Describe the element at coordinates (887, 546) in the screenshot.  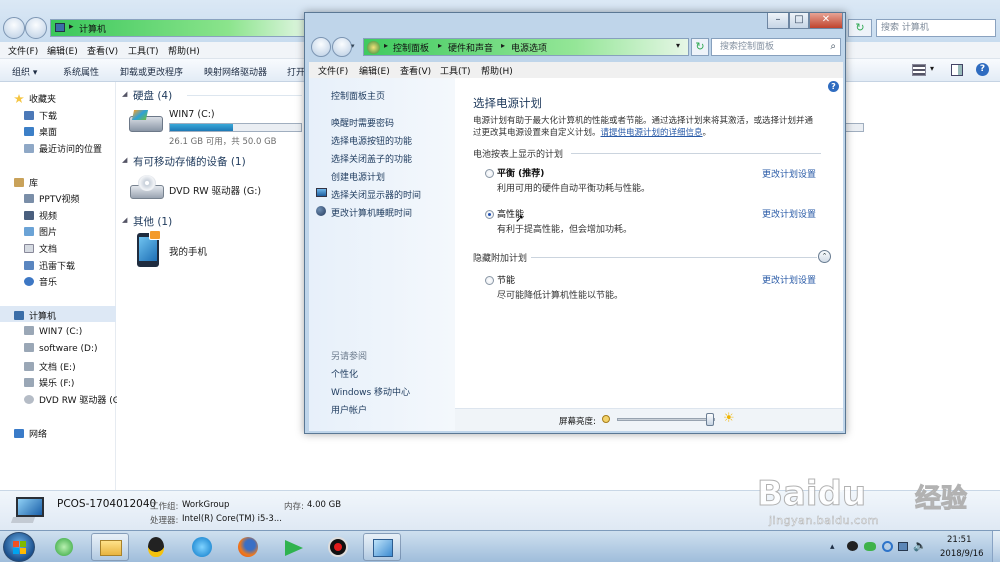
I see `tray-app-icon` at that location.